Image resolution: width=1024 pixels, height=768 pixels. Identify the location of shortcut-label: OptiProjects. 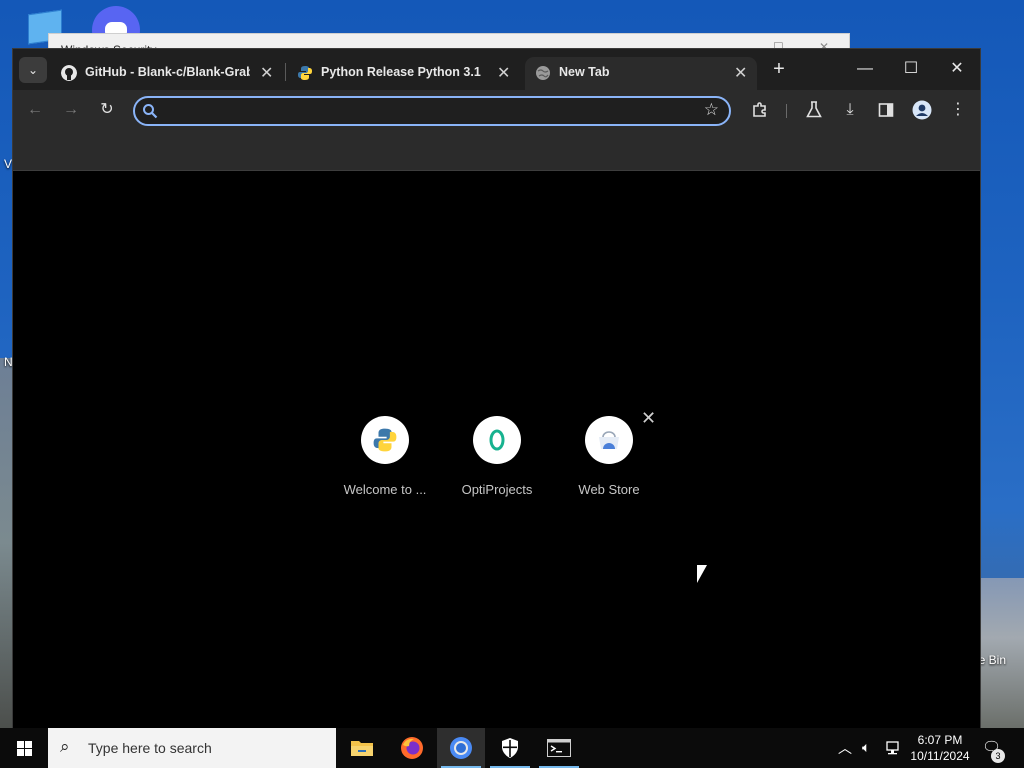
(497, 489).